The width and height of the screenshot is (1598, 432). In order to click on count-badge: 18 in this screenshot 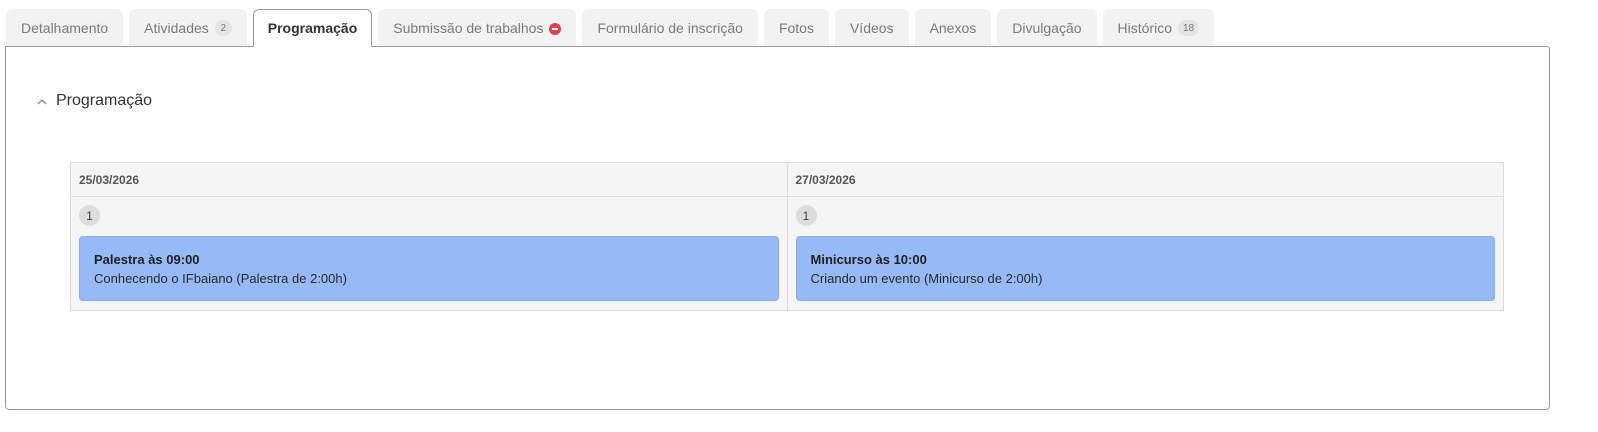, I will do `click(1189, 28)`.